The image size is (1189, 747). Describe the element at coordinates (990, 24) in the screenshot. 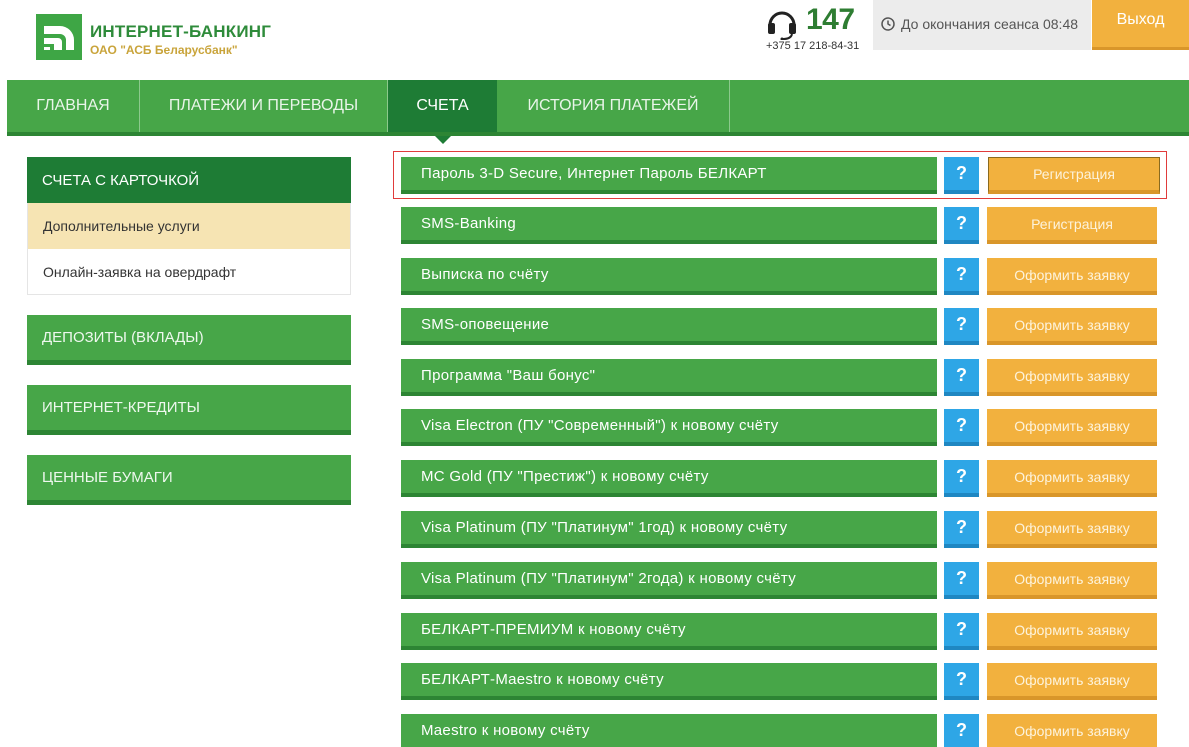

I see `session-text: До окончания сеанса 08:48` at that location.